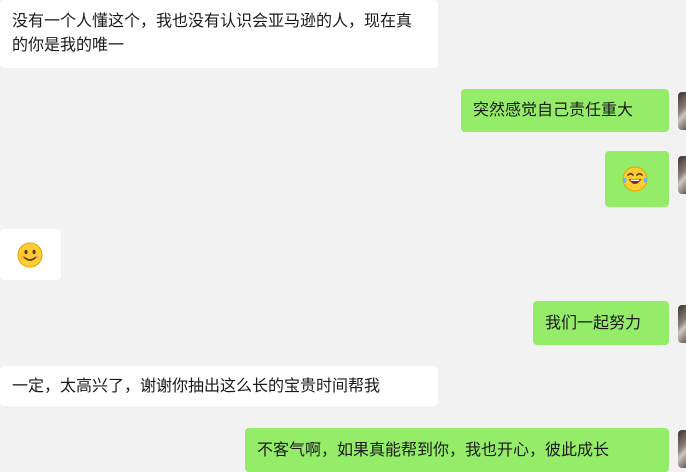  I want to click on message-text: 没有一个人懂这个，我也没有认识会亚马逊的人，现在真的你是我的唯一, so click(212, 32).